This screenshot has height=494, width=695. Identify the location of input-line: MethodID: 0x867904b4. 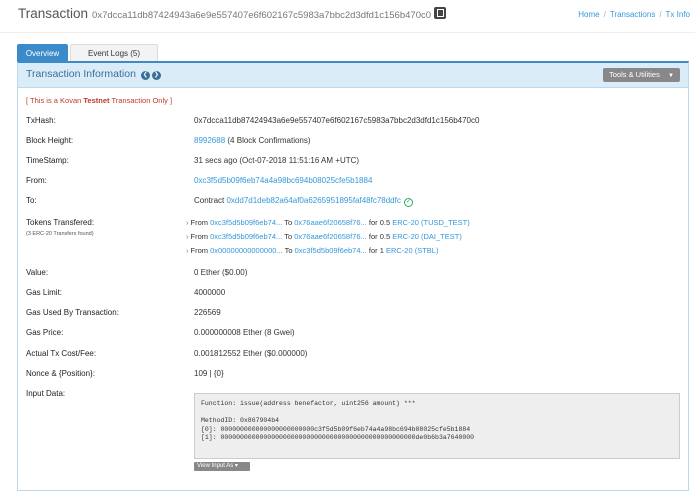
(240, 421).